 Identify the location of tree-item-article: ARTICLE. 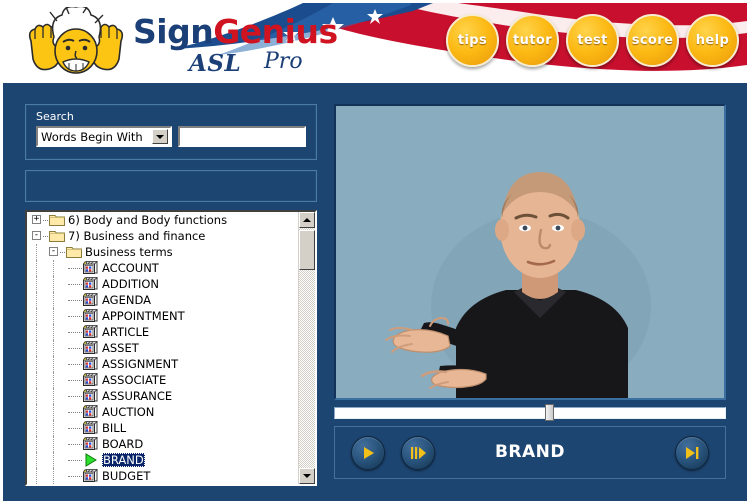
(162, 332).